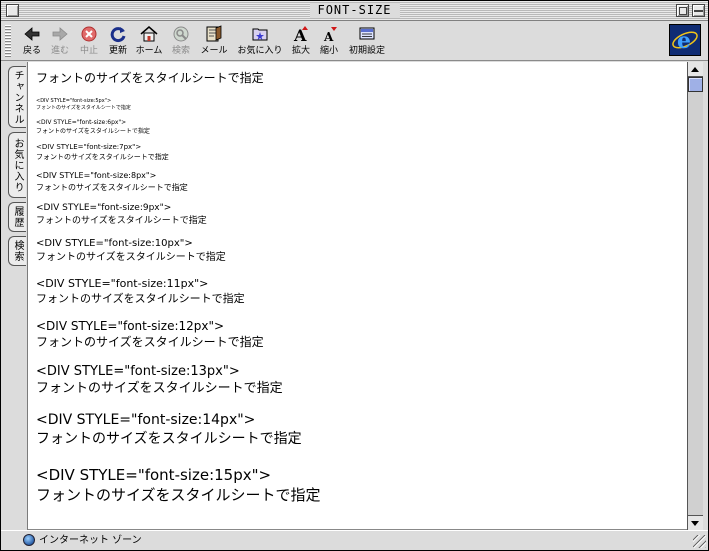 Image resolution: width=709 pixels, height=551 pixels. What do you see at coordinates (90, 540) in the screenshot?
I see `security-zone-label: インターネット ゾーン` at bounding box center [90, 540].